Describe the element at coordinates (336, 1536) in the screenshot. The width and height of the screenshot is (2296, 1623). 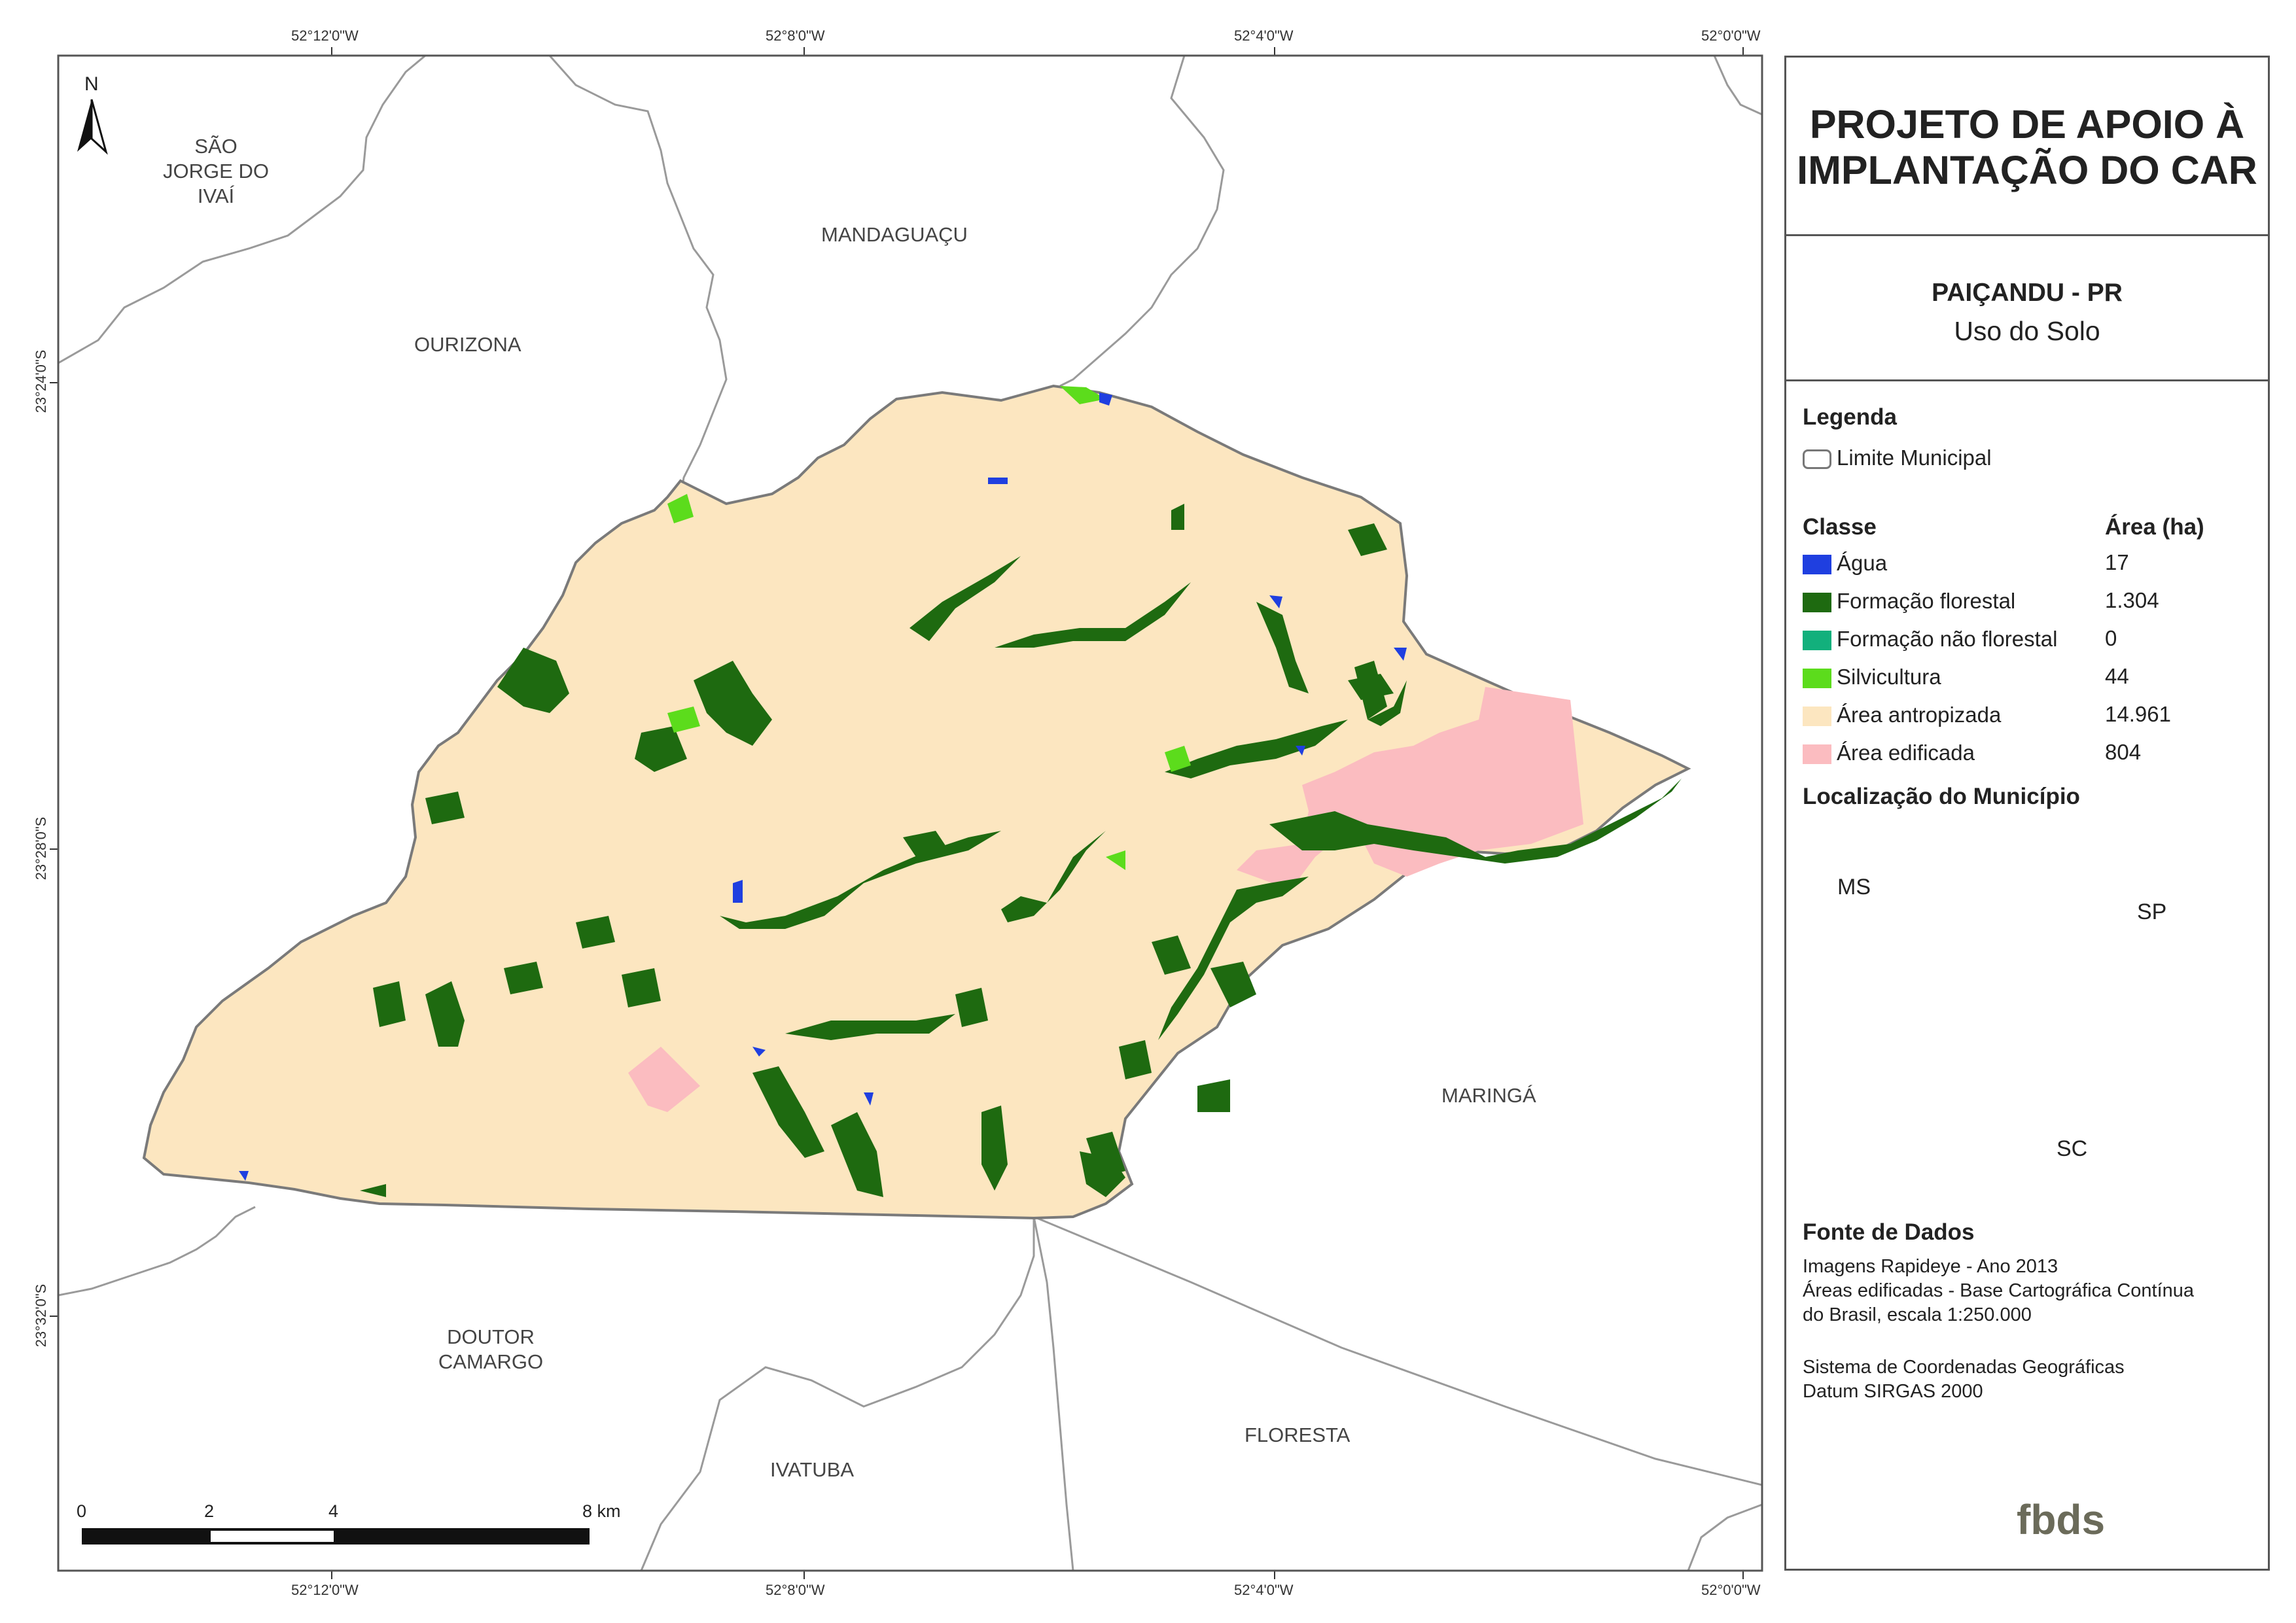
I see `scale-bar` at that location.